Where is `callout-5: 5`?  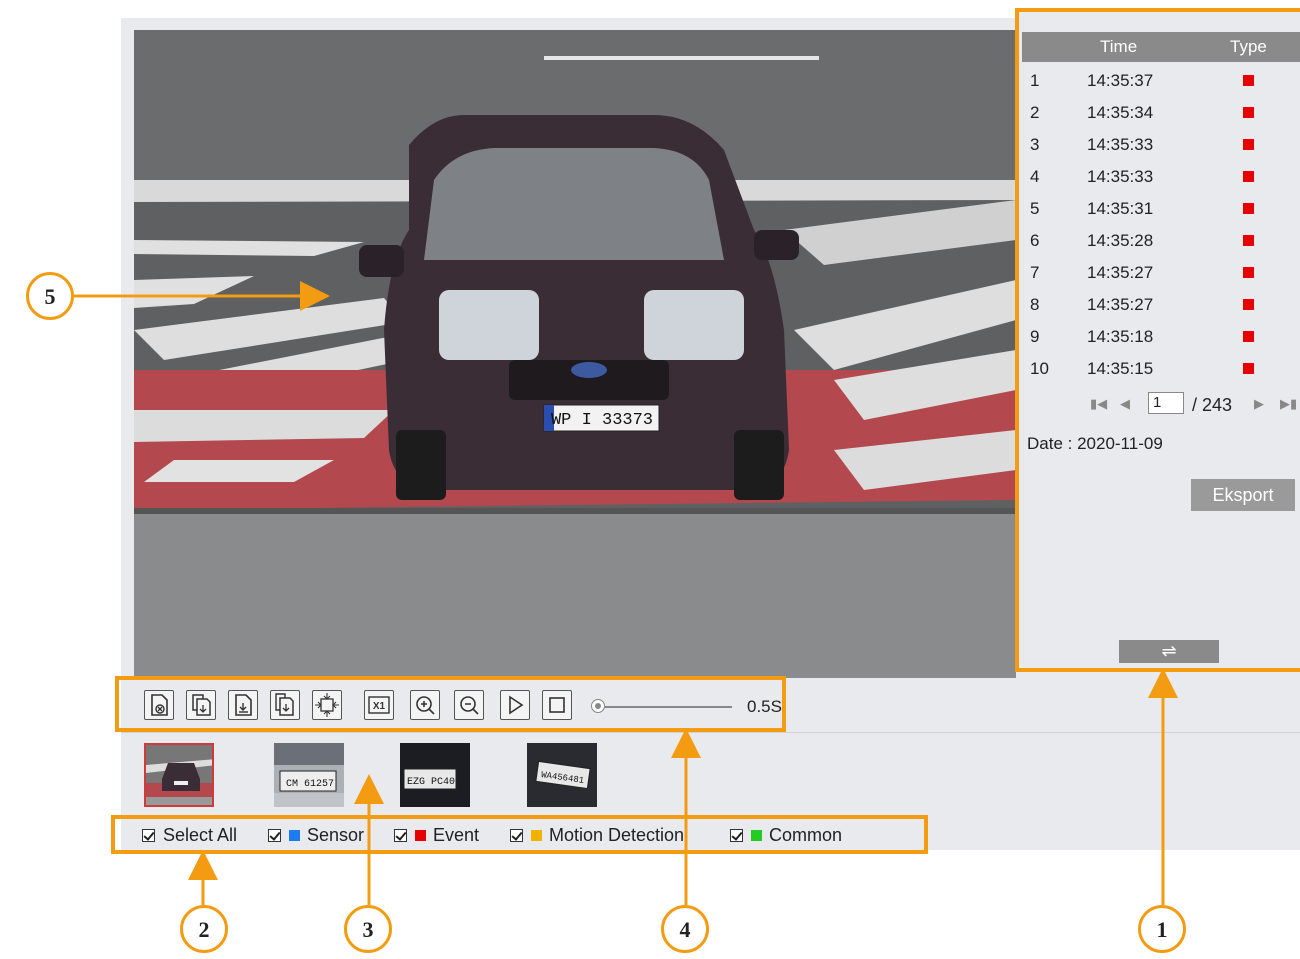
callout-5: 5 is located at coordinates (50, 296).